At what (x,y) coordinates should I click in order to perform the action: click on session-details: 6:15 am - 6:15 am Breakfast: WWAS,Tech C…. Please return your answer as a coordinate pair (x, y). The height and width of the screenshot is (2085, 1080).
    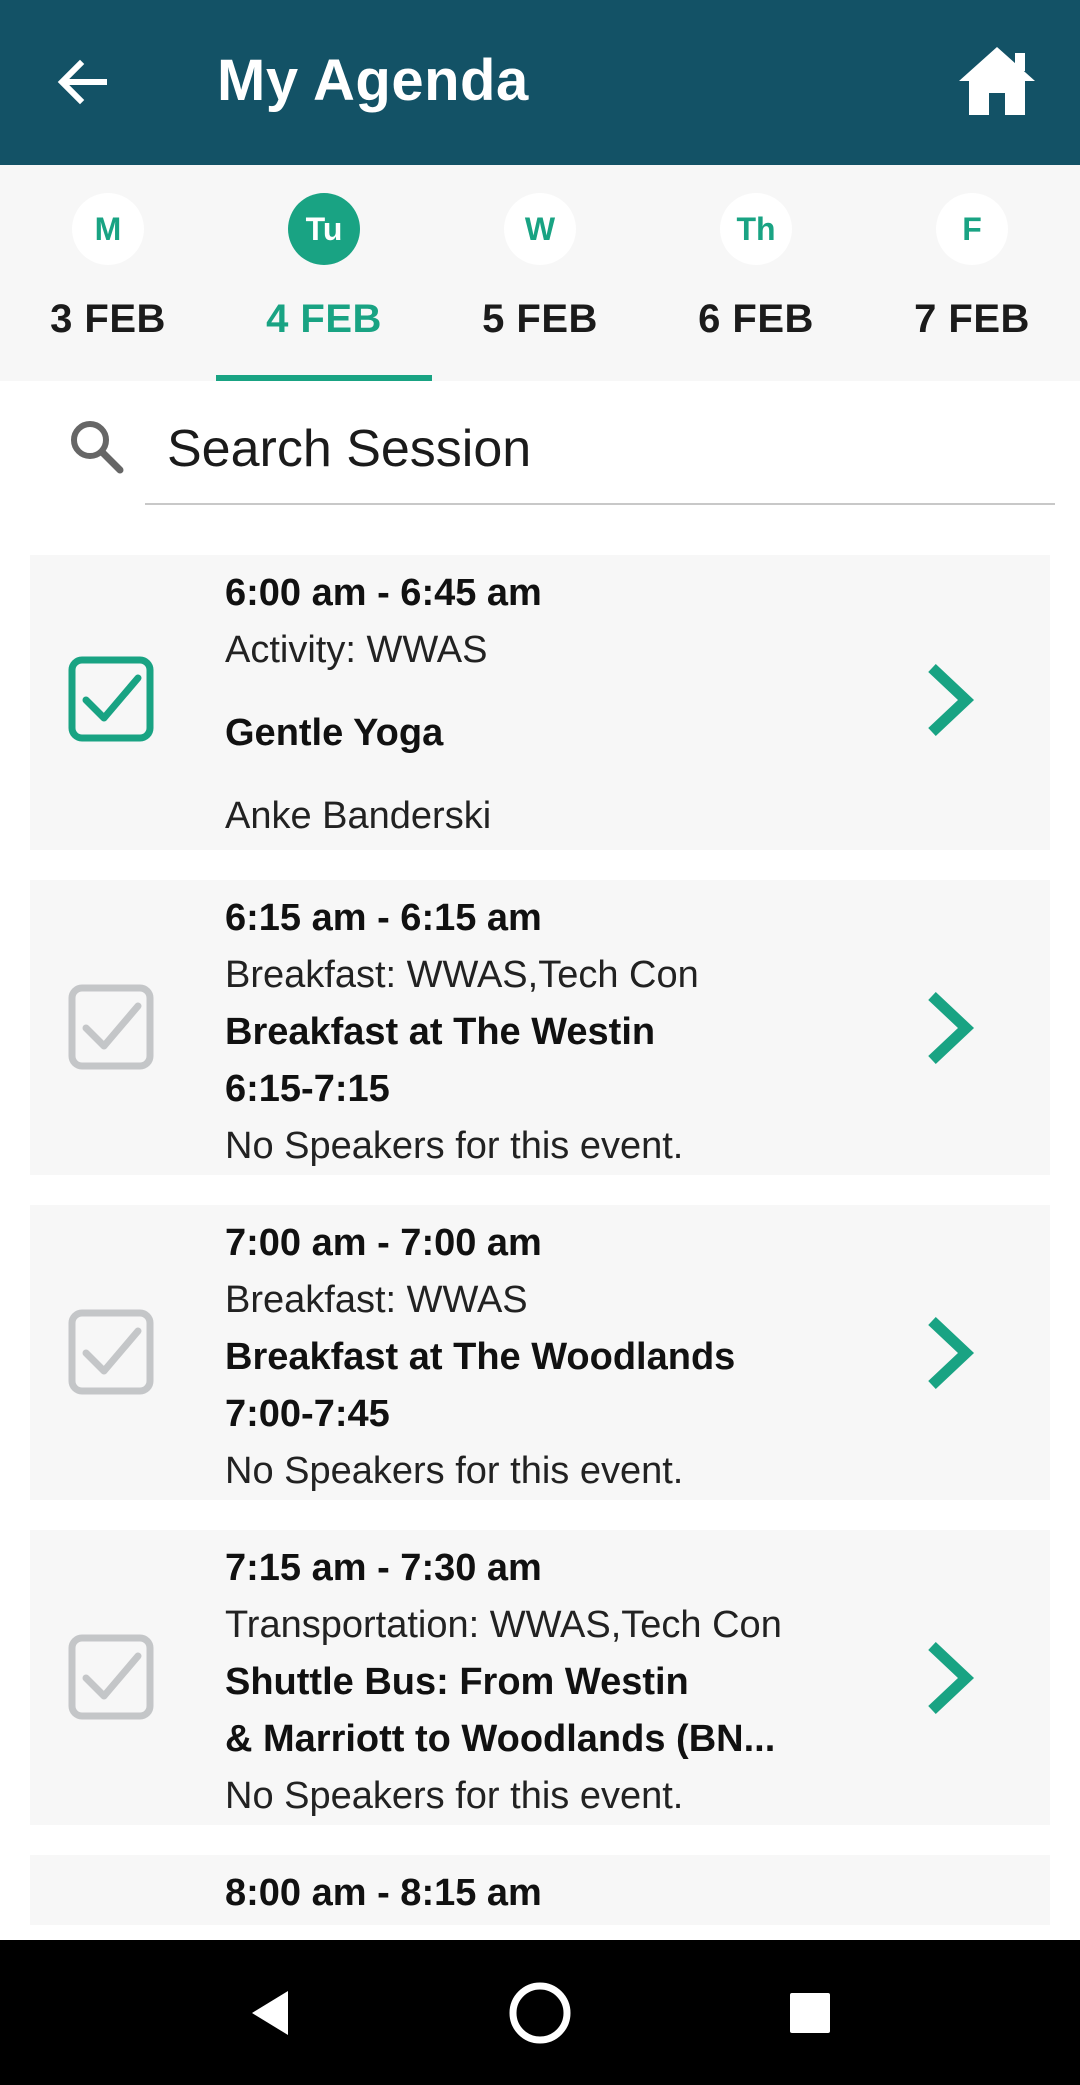
    Looking at the image, I should click on (545, 1032).